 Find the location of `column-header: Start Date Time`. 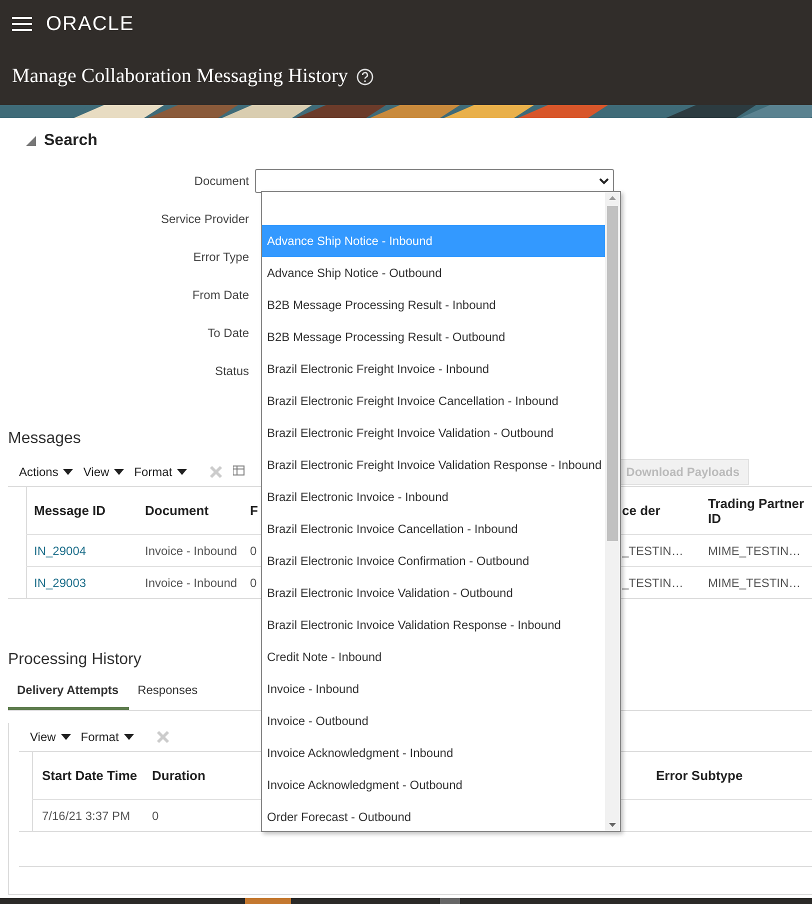

column-header: Start Date Time is located at coordinates (87, 775).